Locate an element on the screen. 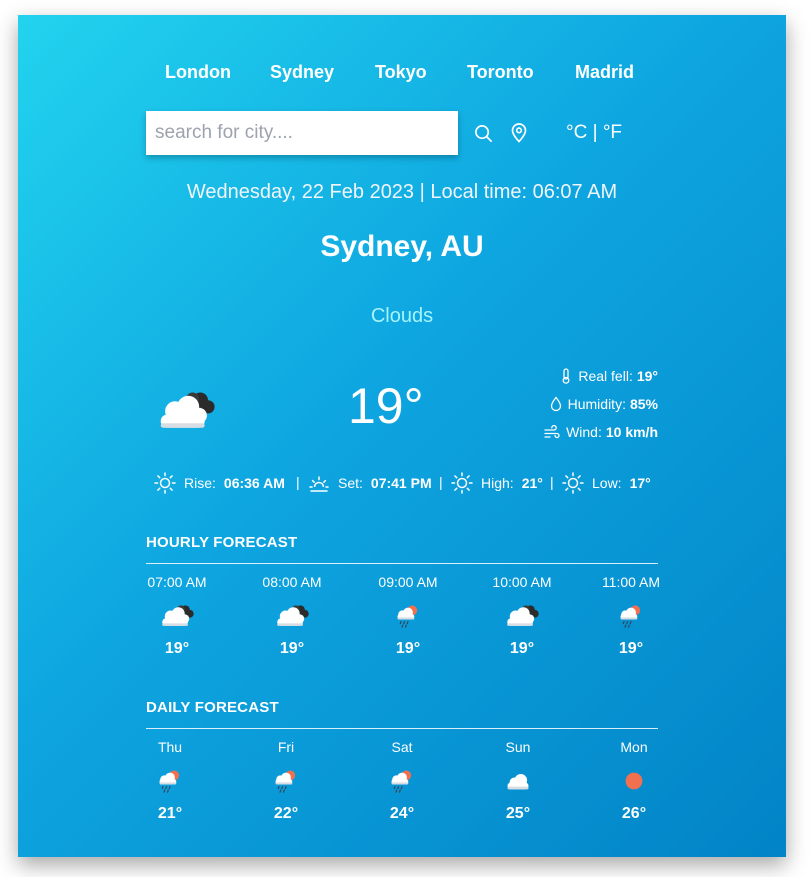 The width and height of the screenshot is (810, 877). hourly-forecast-item: 10:00 AM 19° is located at coordinates (522, 616).